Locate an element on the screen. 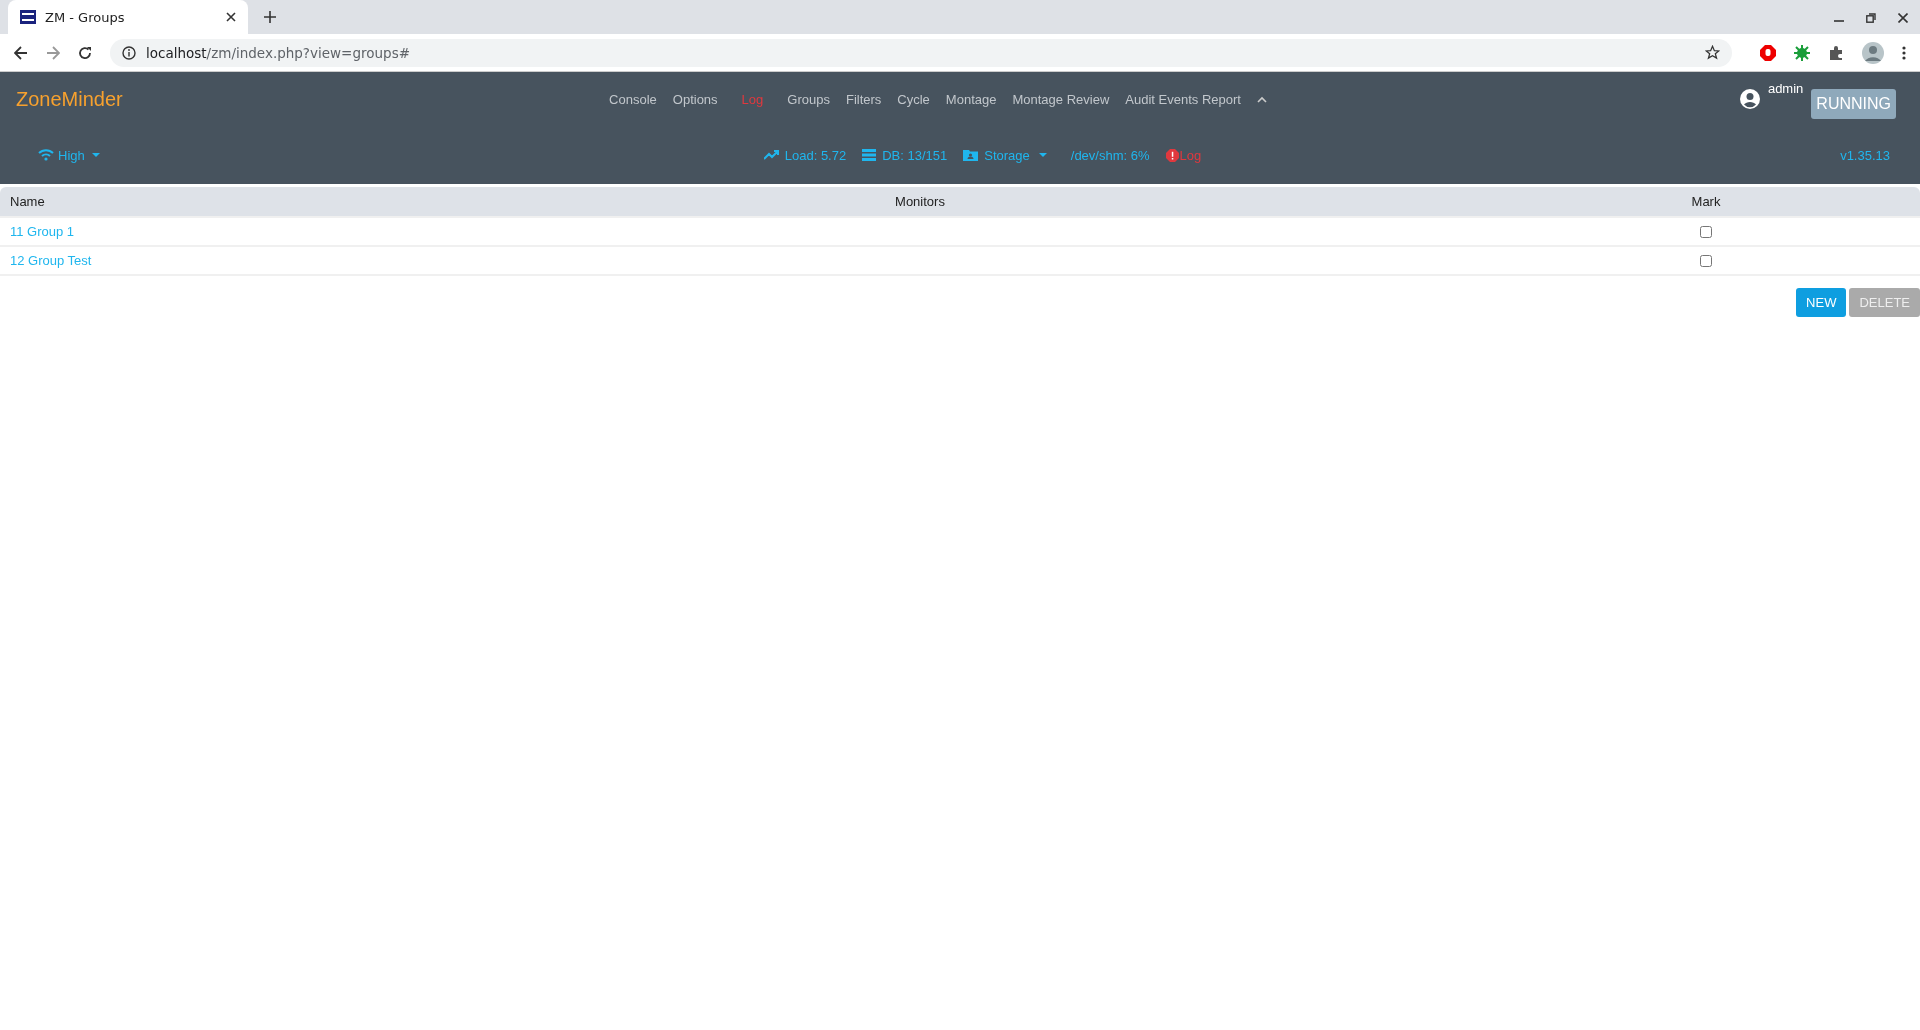 The height and width of the screenshot is (1030, 1920). address-bar: localhost/zm/index.php?view=groups# is located at coordinates (921, 52).